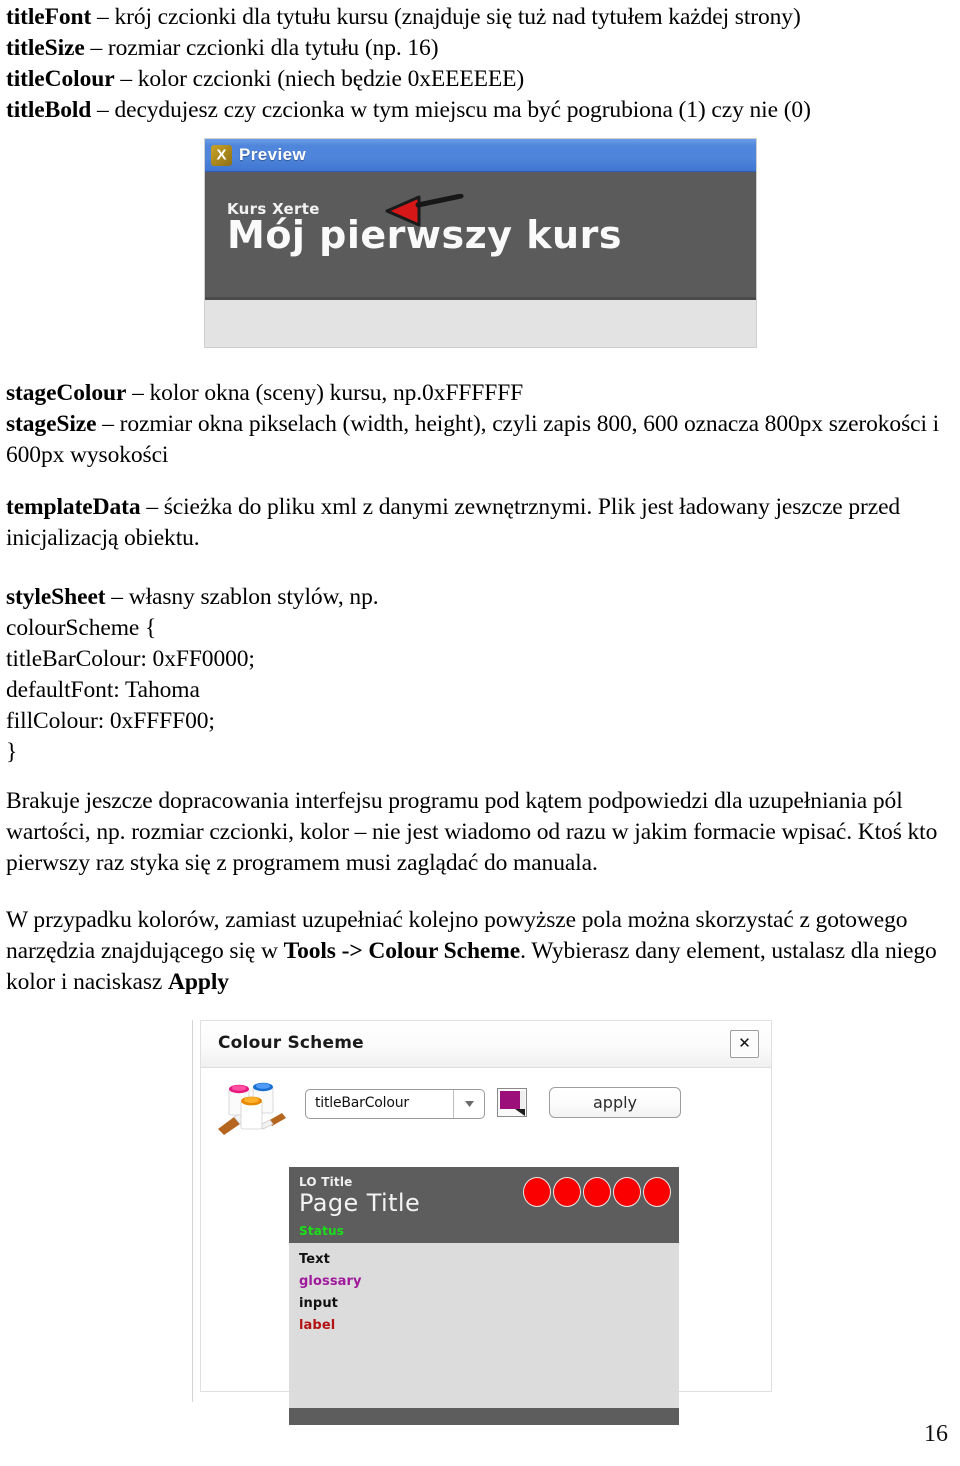 The image size is (960, 1466). What do you see at coordinates (362, 1103) in the screenshot?
I see `colour-element-select-value: titleBarColour` at bounding box center [362, 1103].